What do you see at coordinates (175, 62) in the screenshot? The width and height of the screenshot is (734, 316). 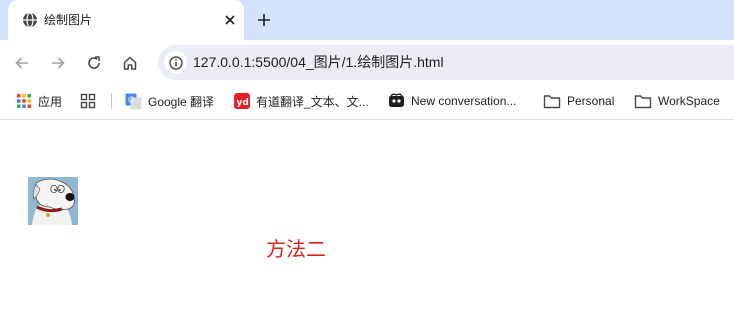 I see `info-icon` at bounding box center [175, 62].